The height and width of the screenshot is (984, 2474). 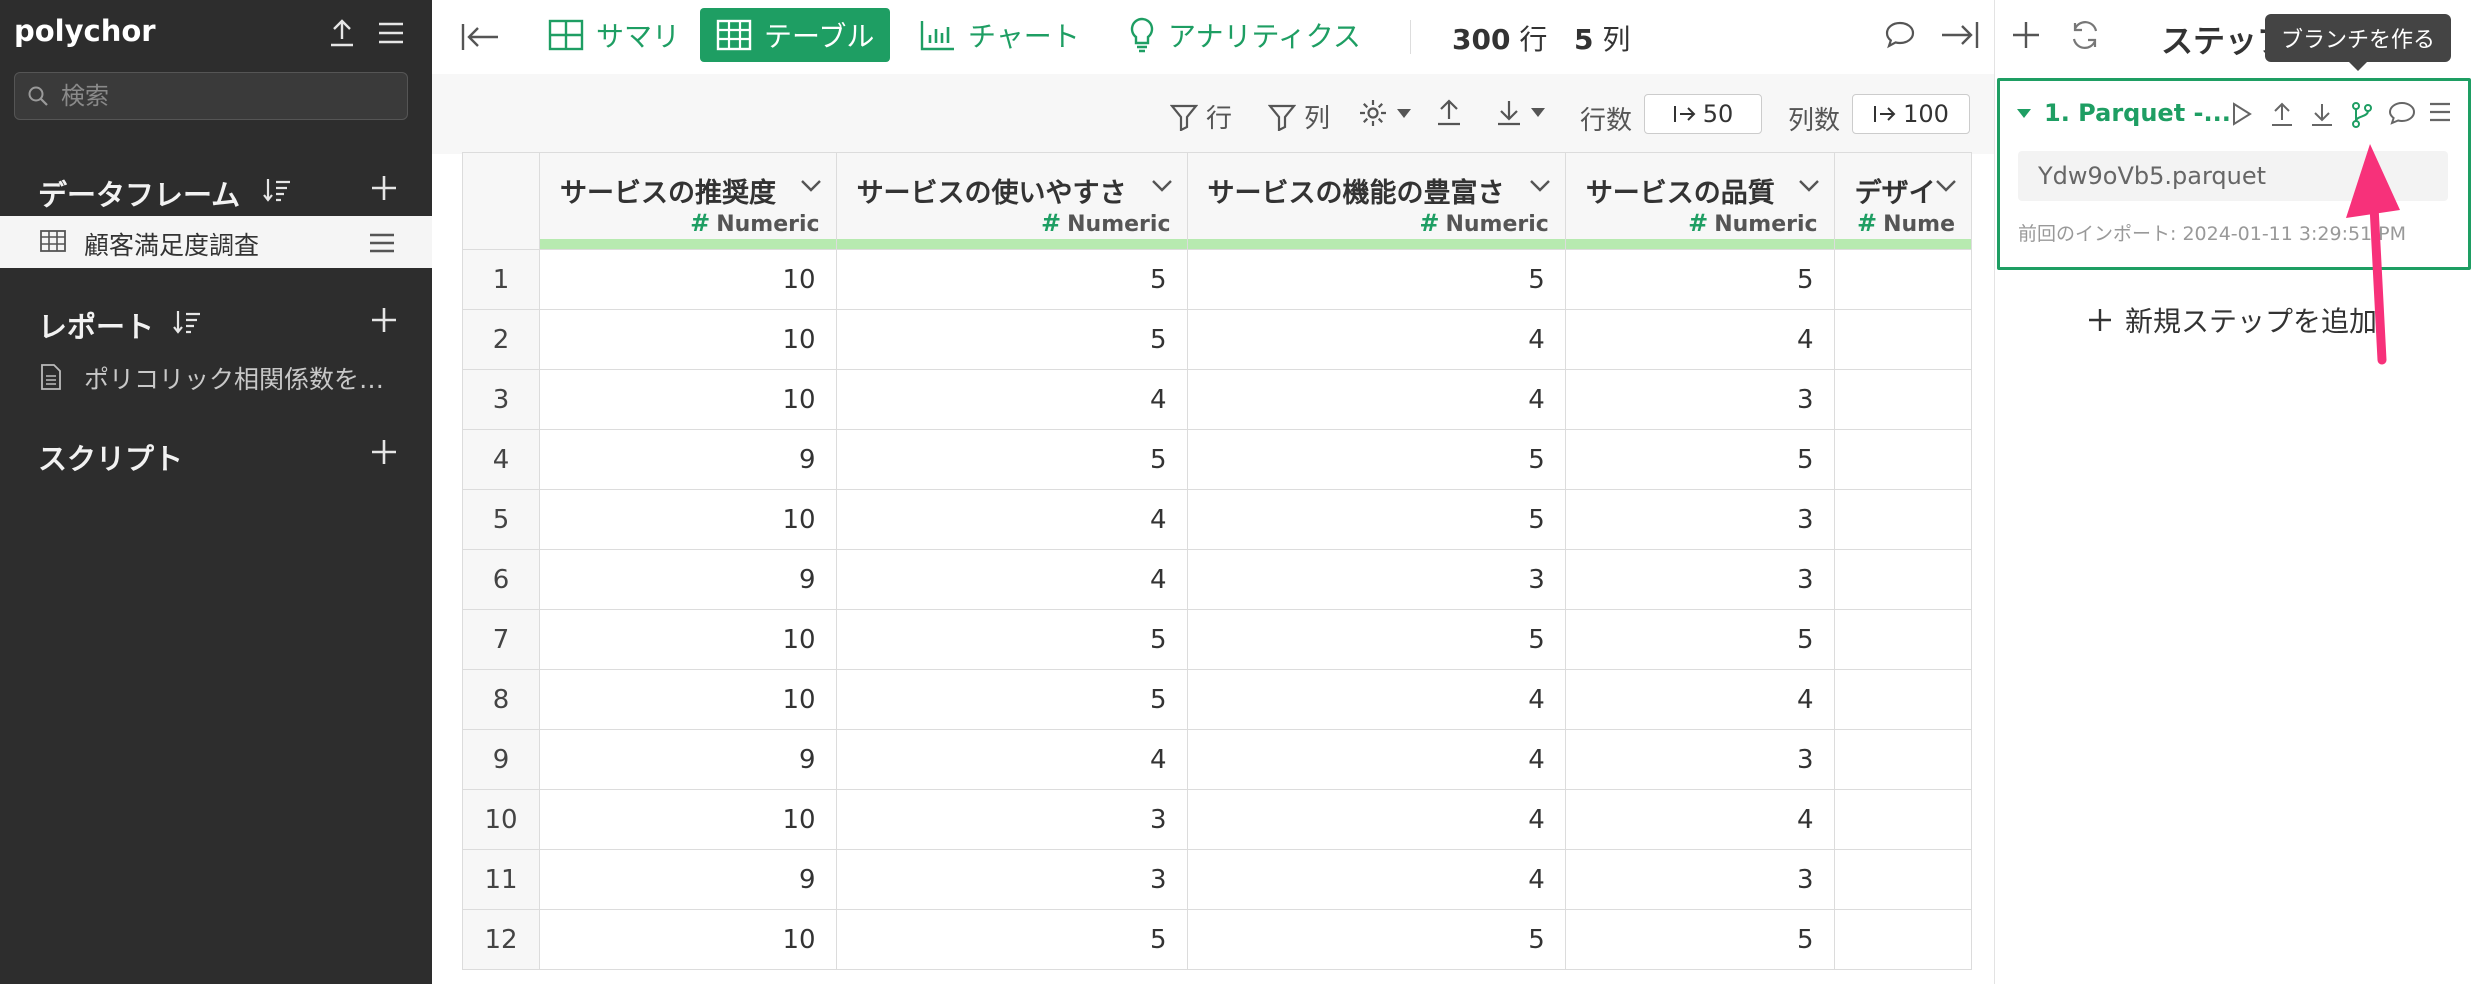 I want to click on tab-chart: チャート, so click(x=1000, y=35).